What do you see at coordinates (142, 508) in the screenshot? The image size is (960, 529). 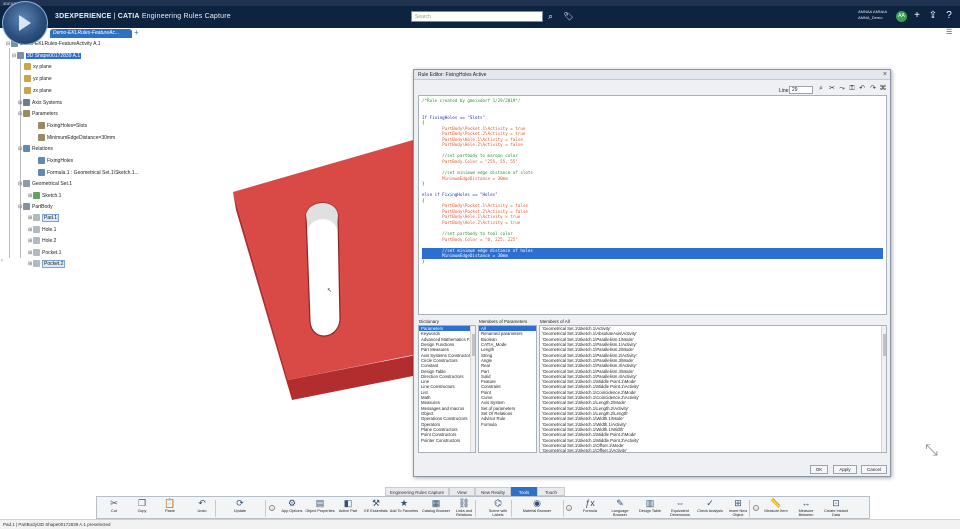 I see `copy-button: ❐ Copy` at bounding box center [142, 508].